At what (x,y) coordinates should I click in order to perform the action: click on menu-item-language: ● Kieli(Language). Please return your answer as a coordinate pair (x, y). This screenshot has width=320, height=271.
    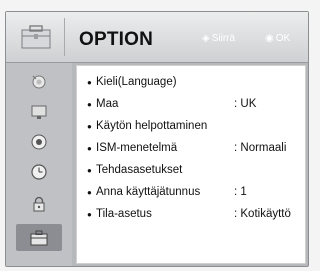
    Looking at the image, I should click on (196, 85).